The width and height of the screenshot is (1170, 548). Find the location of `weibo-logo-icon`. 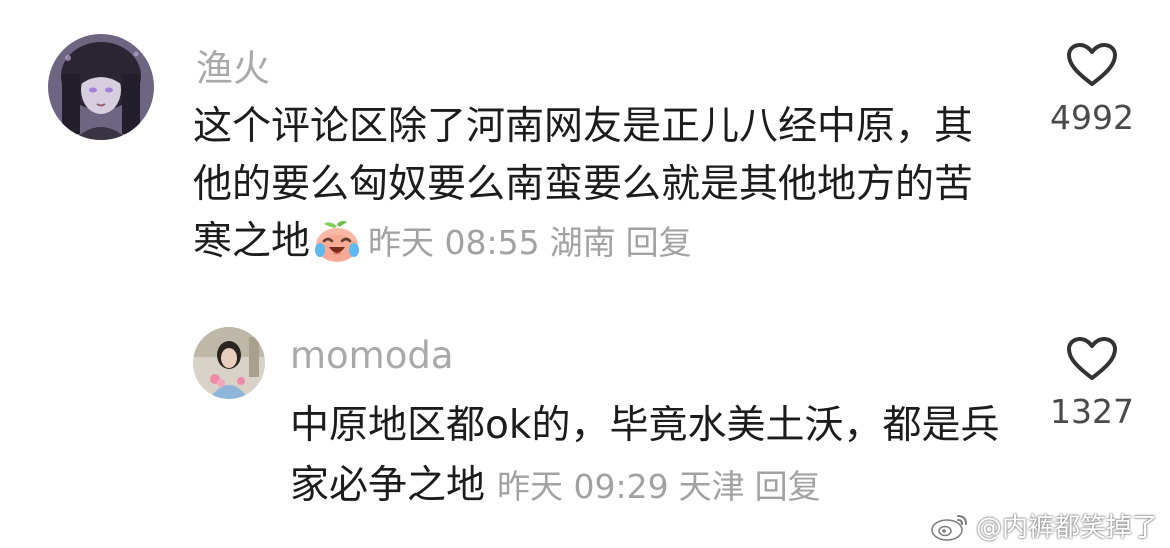

weibo-logo-icon is located at coordinates (949, 527).